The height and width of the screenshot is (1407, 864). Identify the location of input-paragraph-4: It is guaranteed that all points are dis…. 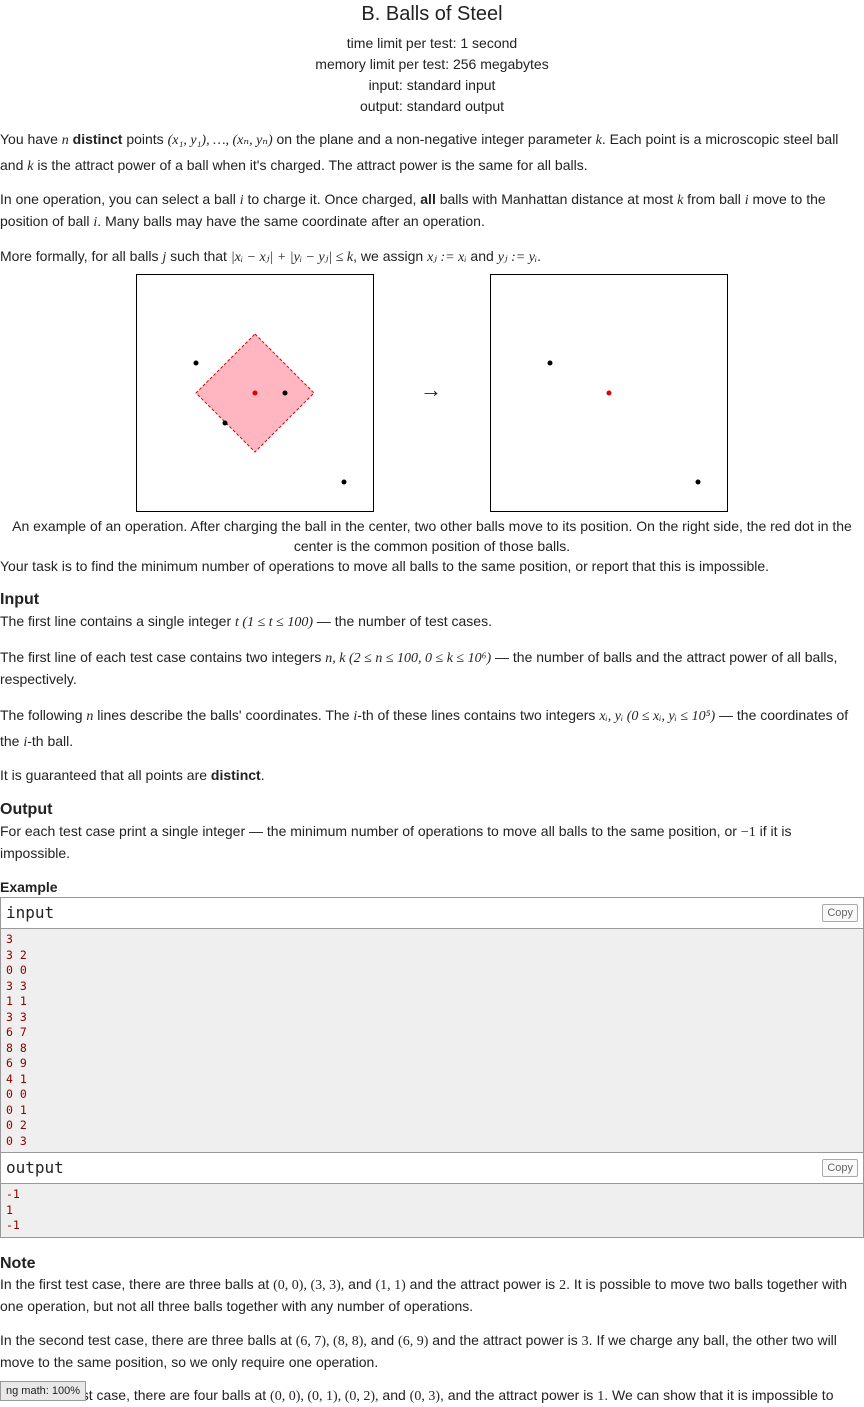
(132, 775).